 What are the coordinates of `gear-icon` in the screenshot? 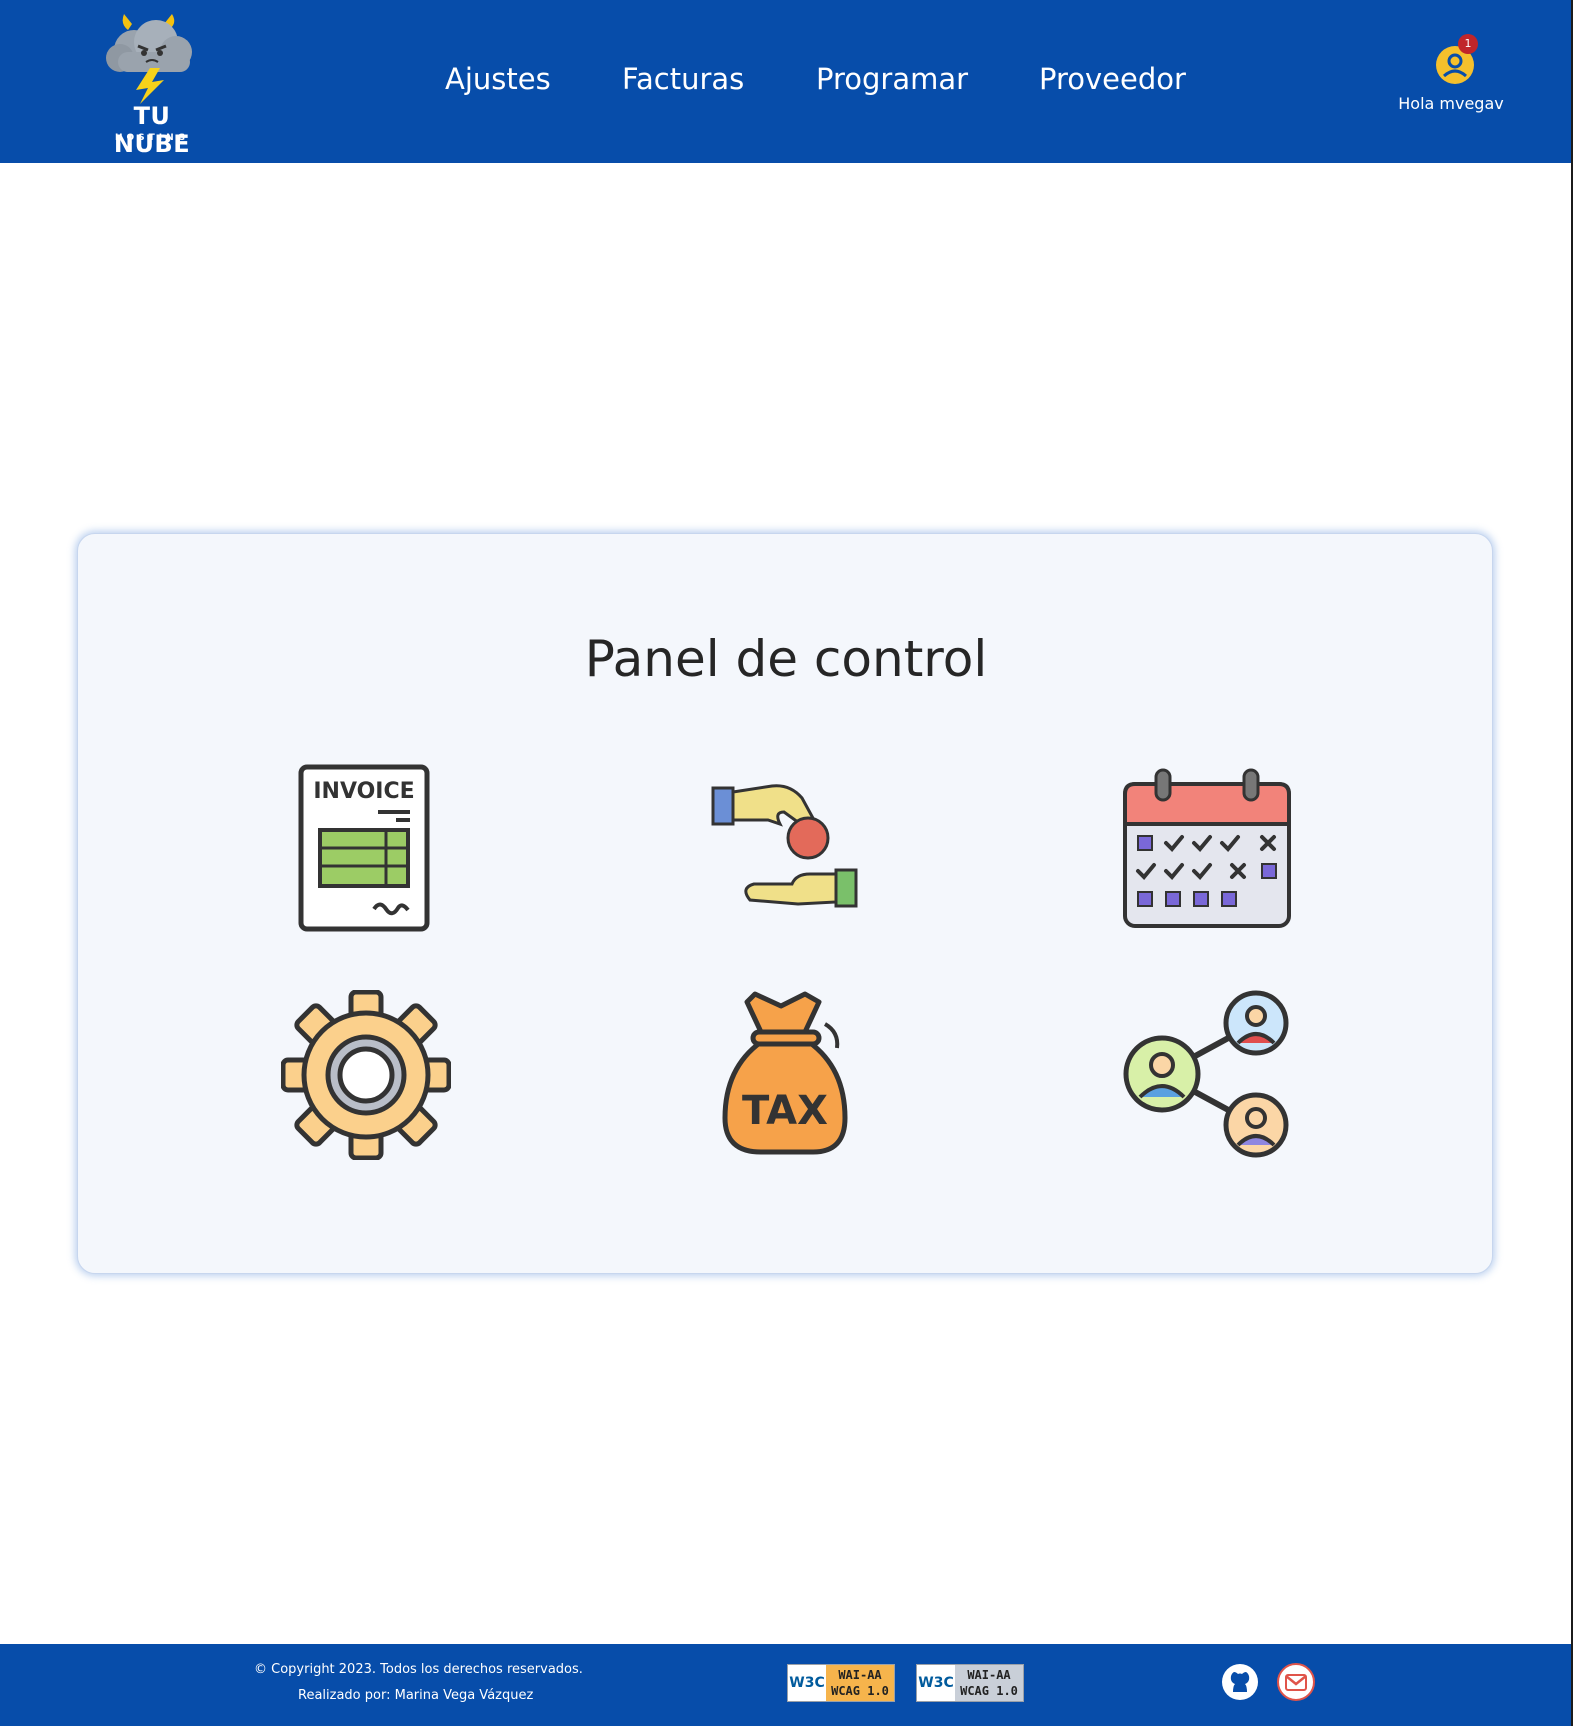 It's located at (366, 1075).